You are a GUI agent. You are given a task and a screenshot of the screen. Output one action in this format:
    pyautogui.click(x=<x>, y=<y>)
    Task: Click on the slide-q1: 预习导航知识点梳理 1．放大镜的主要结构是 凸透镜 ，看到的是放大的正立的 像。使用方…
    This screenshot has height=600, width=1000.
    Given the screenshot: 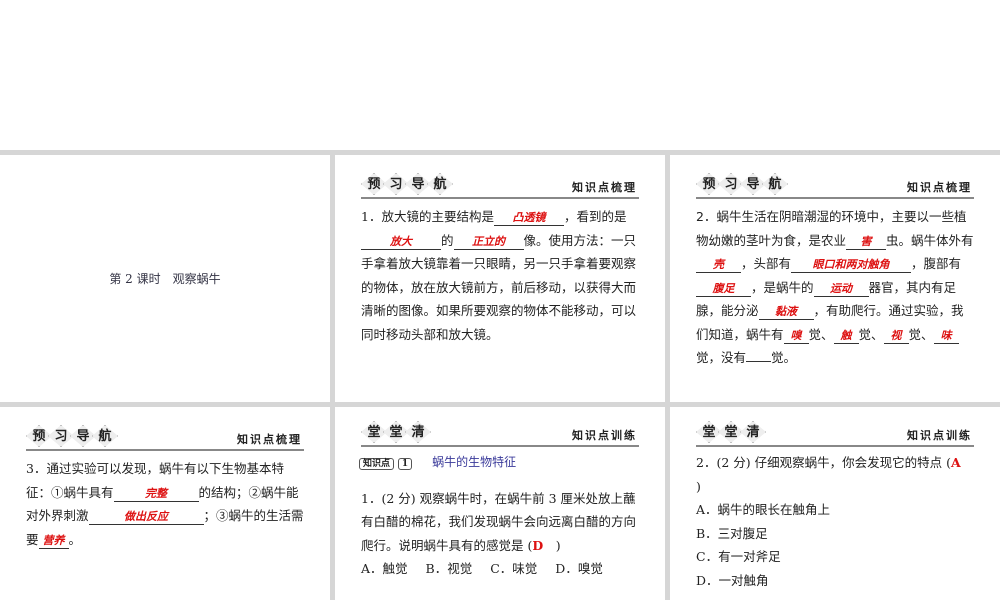 What is the action you would take?
    pyautogui.click(x=500, y=278)
    